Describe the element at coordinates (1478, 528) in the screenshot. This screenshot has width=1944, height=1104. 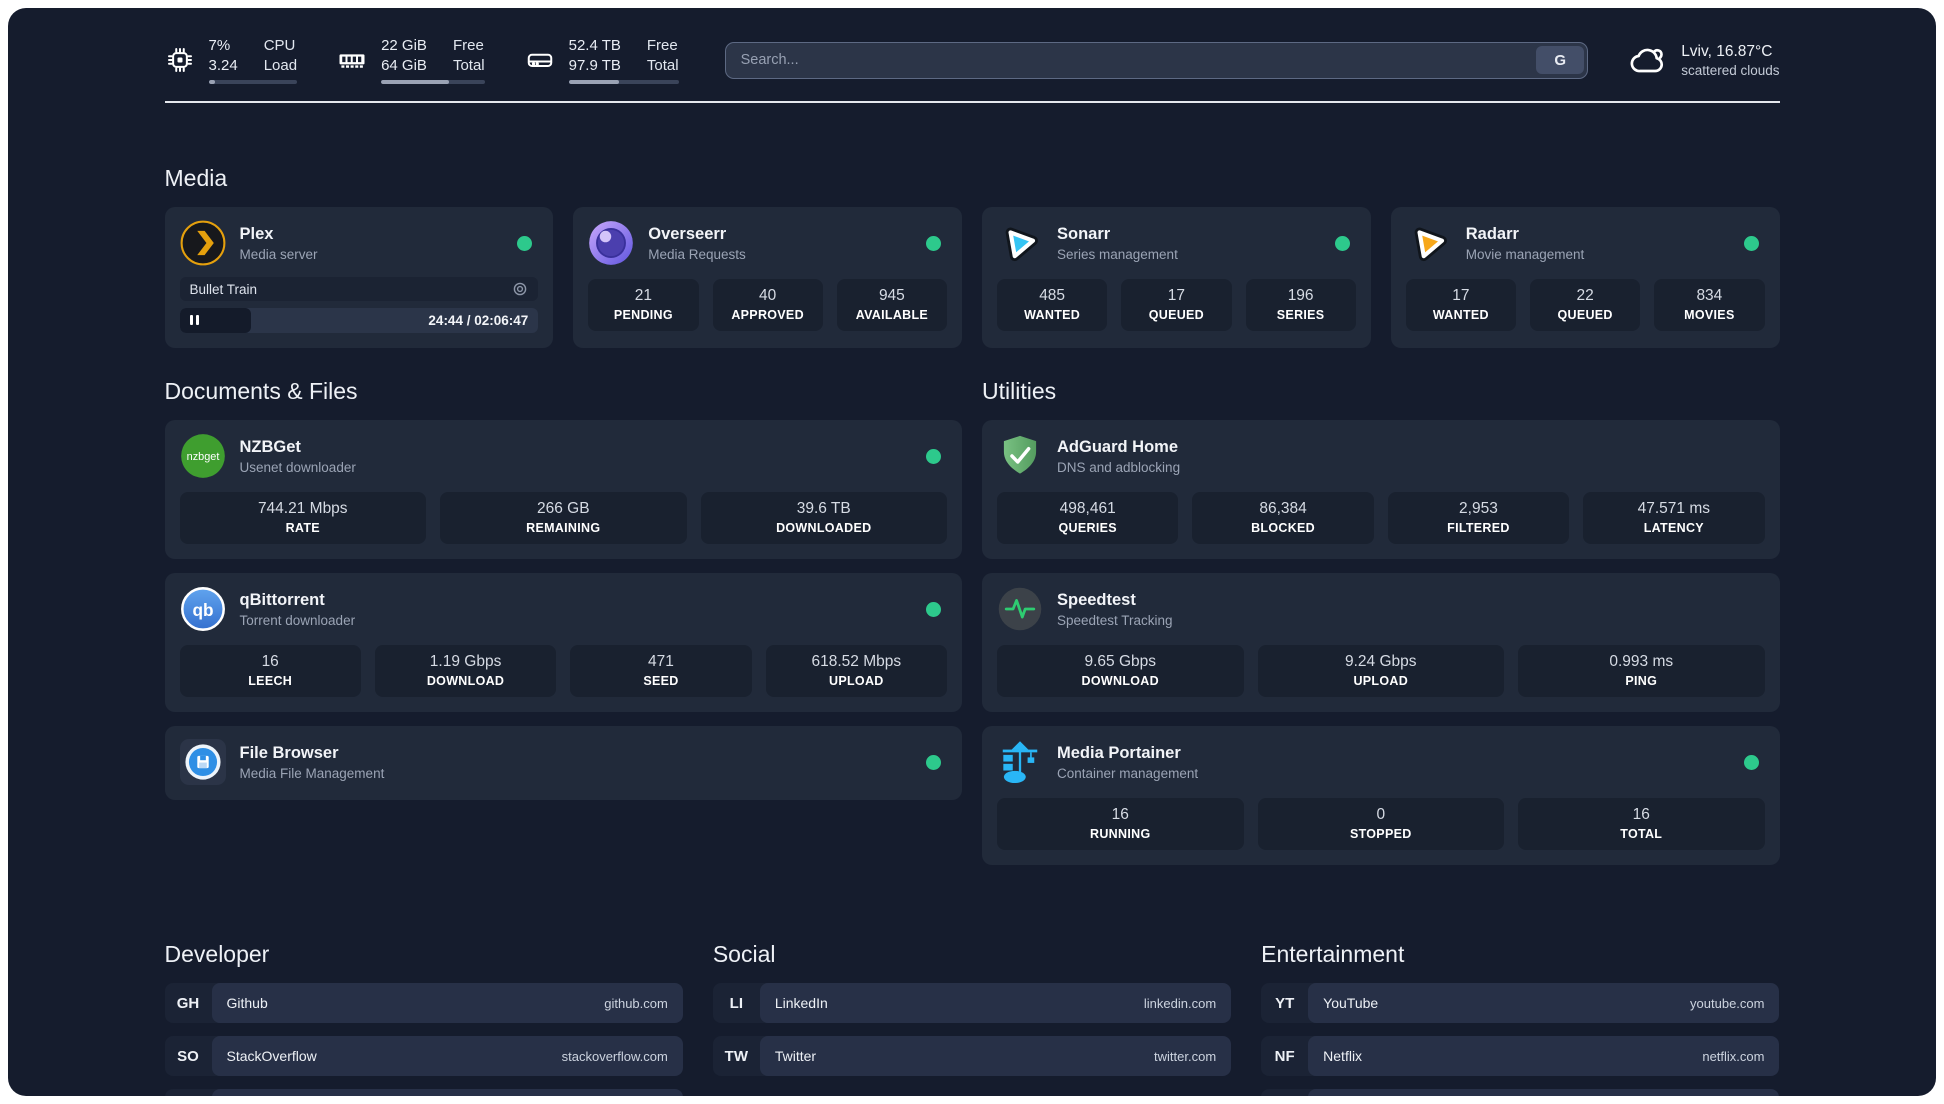
I see `stat-label: FILTERED` at that location.